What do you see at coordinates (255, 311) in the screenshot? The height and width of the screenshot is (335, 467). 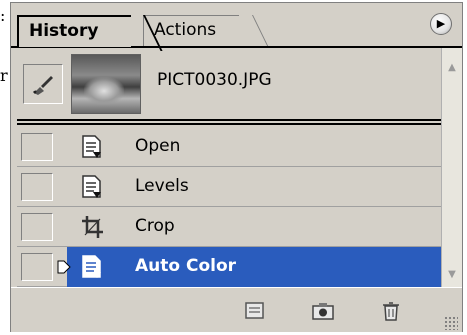 I see `new-document-from-state-icon` at bounding box center [255, 311].